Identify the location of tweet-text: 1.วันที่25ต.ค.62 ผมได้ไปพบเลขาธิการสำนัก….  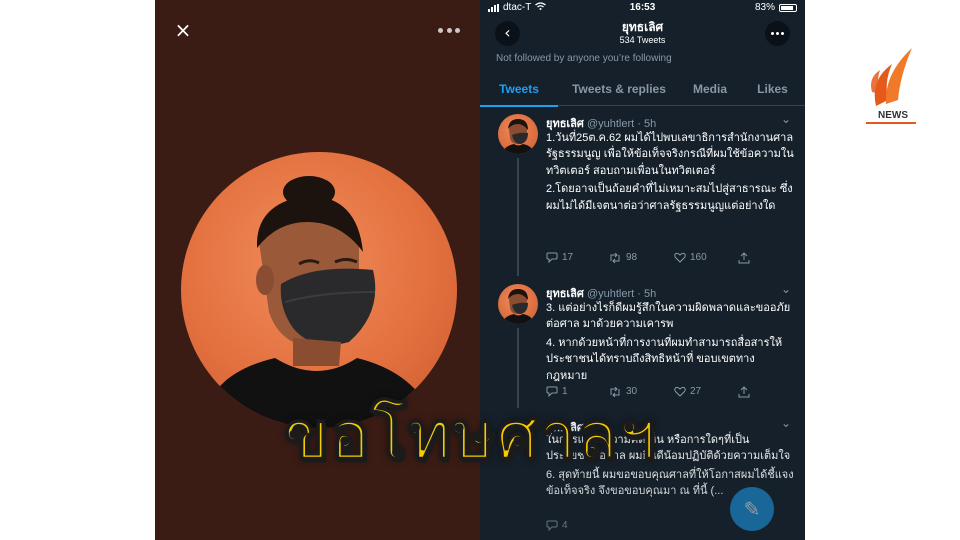
(670, 172).